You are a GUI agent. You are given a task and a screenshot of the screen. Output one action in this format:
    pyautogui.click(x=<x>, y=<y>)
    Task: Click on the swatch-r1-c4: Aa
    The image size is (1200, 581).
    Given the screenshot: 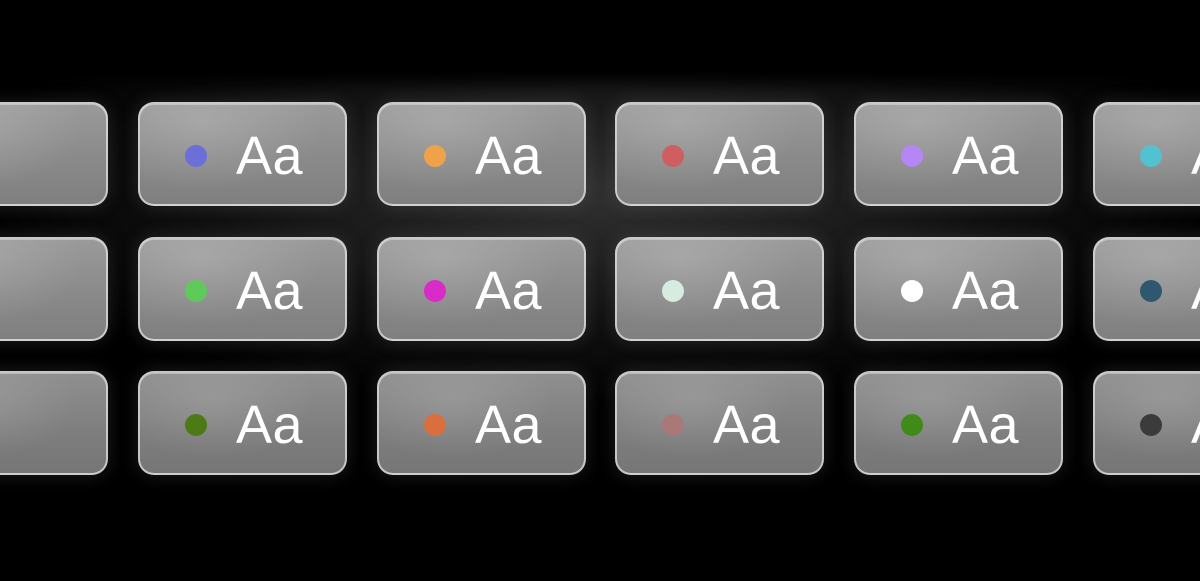 What is the action you would take?
    pyautogui.click(x=958, y=154)
    